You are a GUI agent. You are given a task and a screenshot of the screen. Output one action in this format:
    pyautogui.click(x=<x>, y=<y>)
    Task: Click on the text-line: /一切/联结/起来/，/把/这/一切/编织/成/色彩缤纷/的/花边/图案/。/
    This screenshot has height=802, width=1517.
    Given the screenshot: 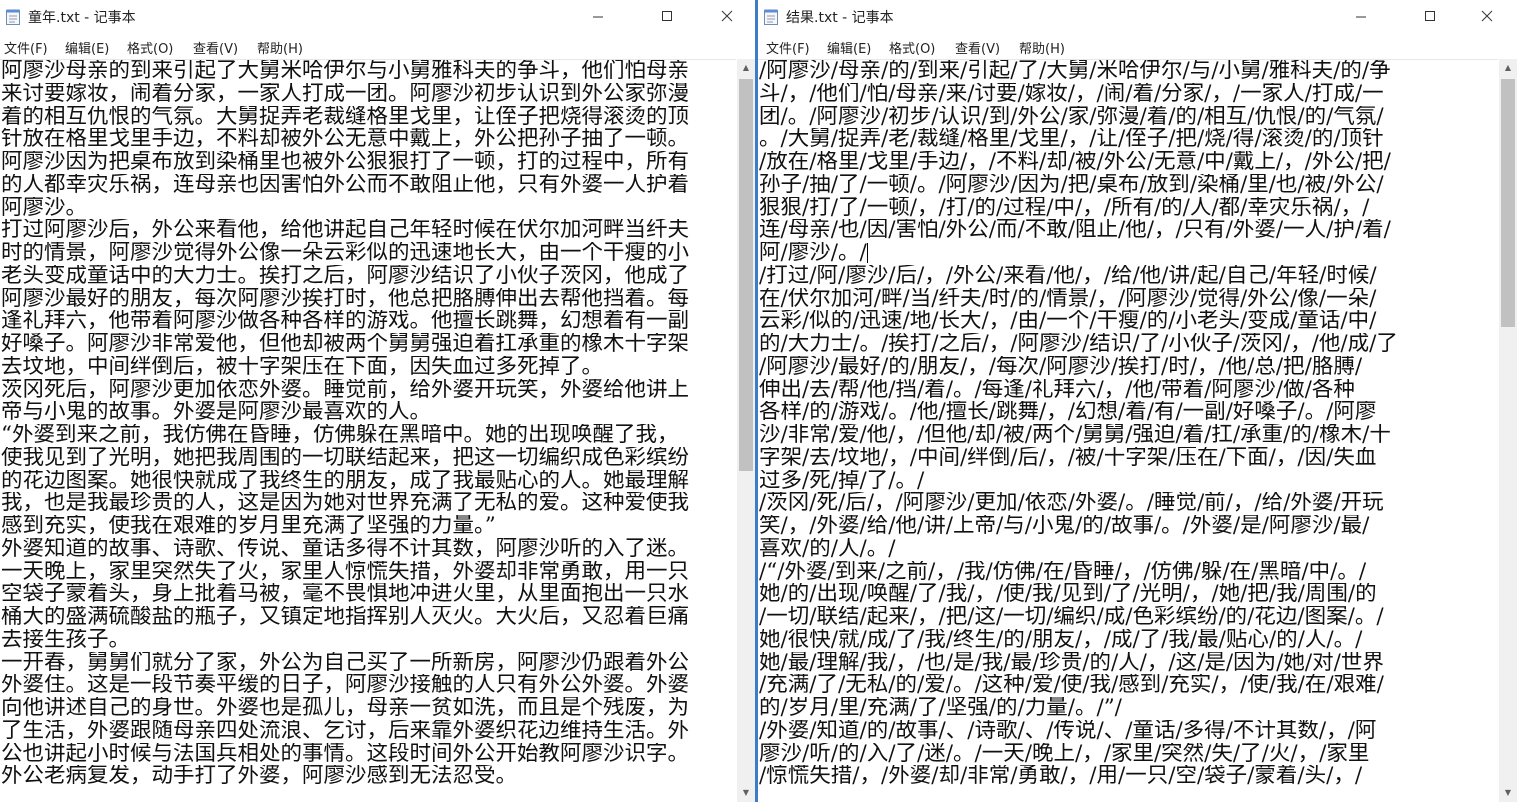 What is the action you would take?
    pyautogui.click(x=1071, y=617)
    